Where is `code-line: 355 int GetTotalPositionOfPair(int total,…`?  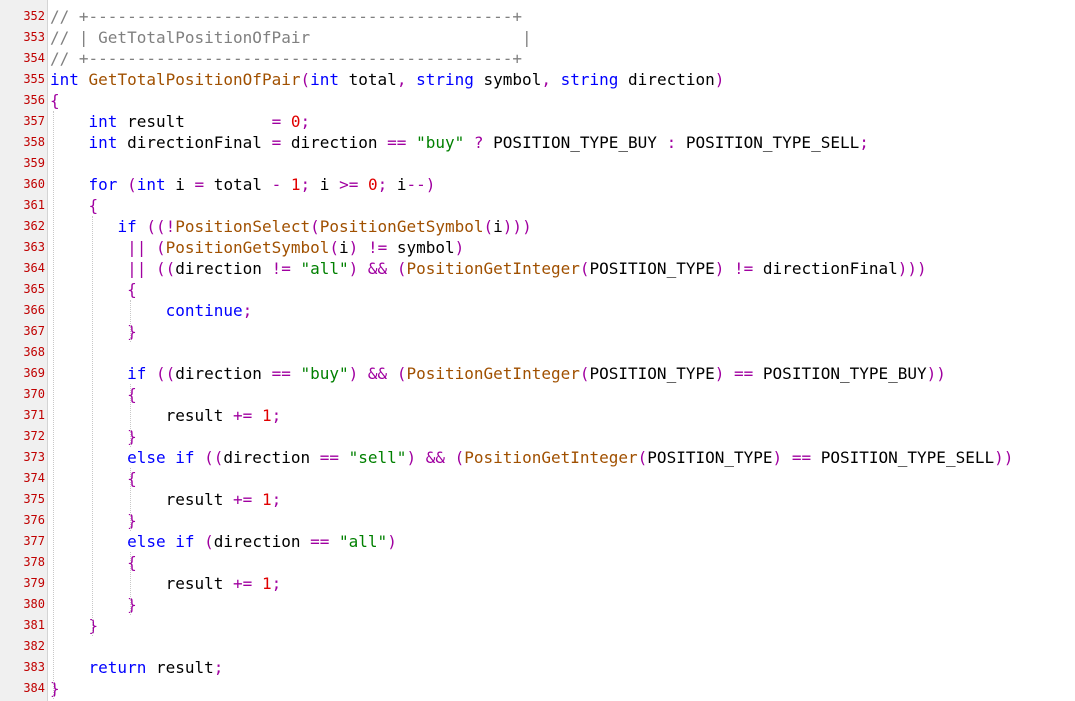 code-line: 355 int GetTotalPositionOfPair(int total,… is located at coordinates (537, 79).